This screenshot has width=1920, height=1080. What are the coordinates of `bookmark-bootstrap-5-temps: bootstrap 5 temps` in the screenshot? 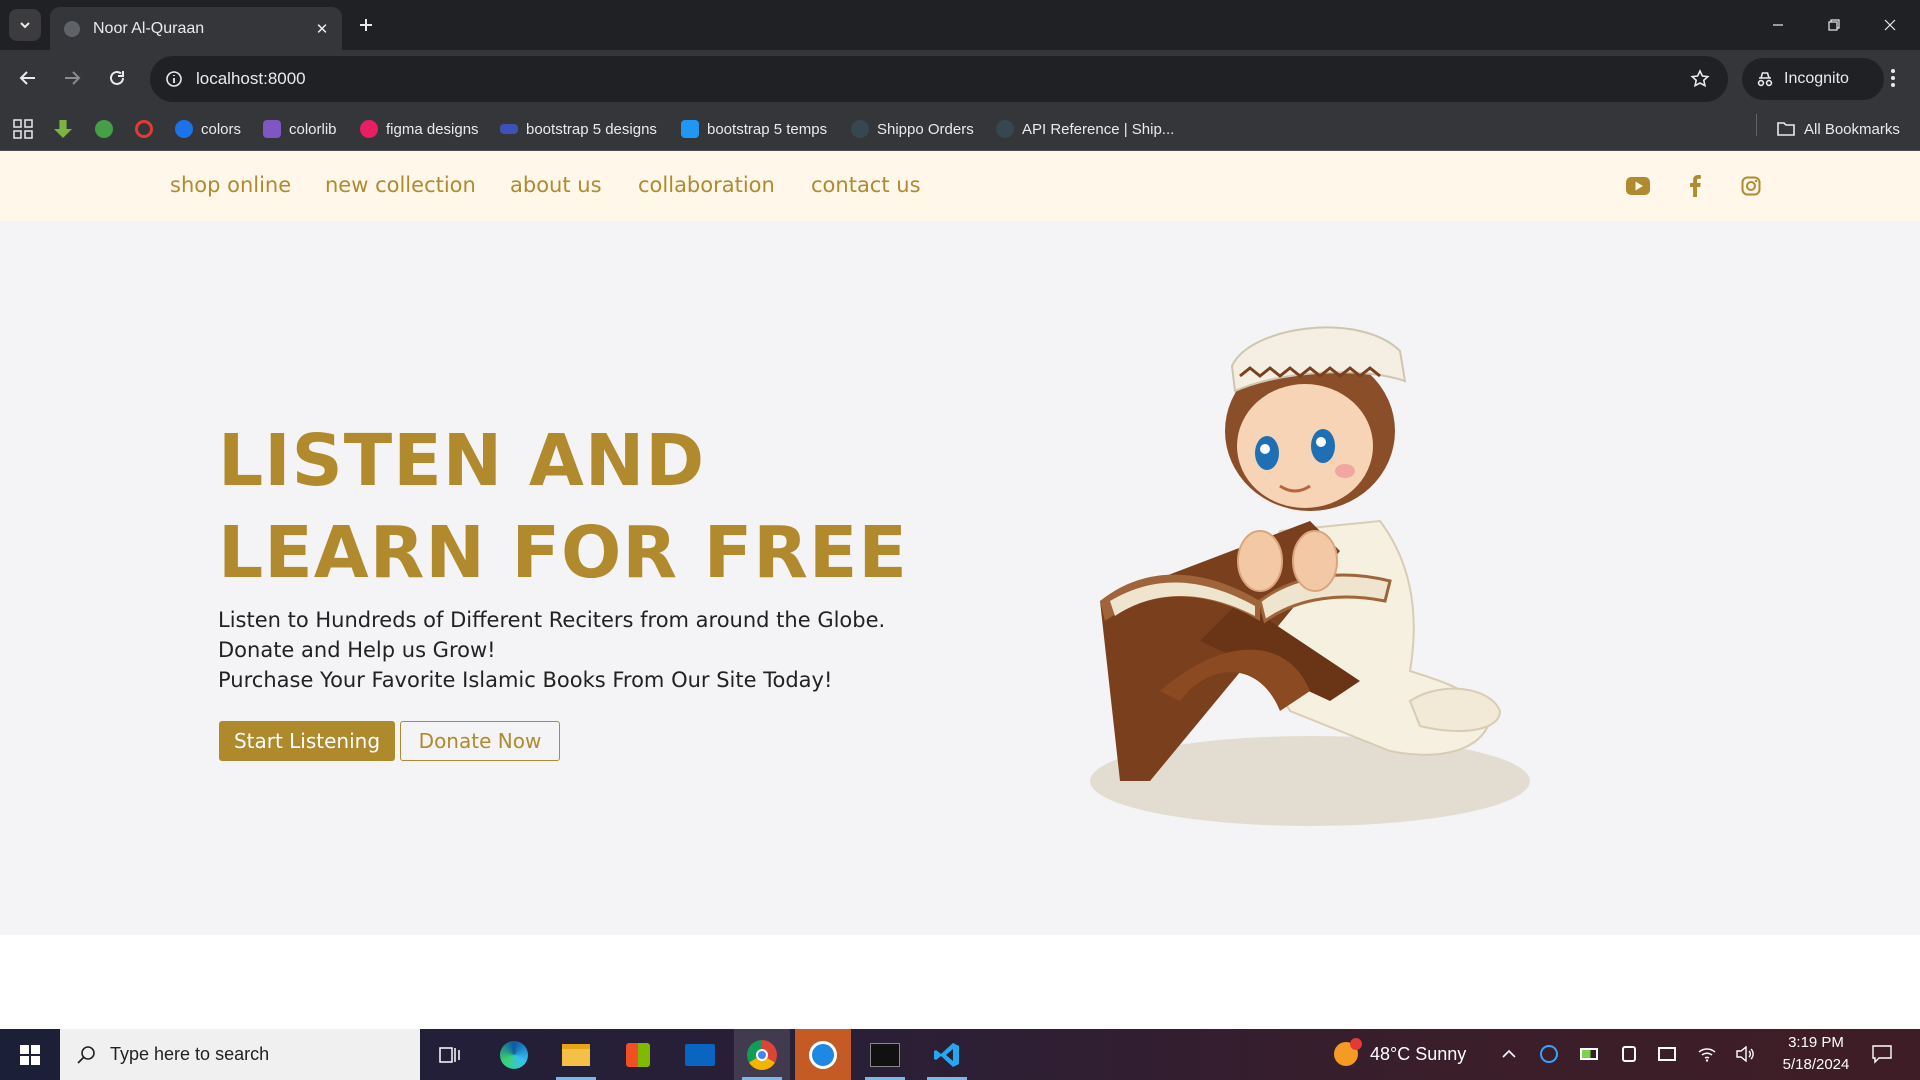 It's located at (754, 129).